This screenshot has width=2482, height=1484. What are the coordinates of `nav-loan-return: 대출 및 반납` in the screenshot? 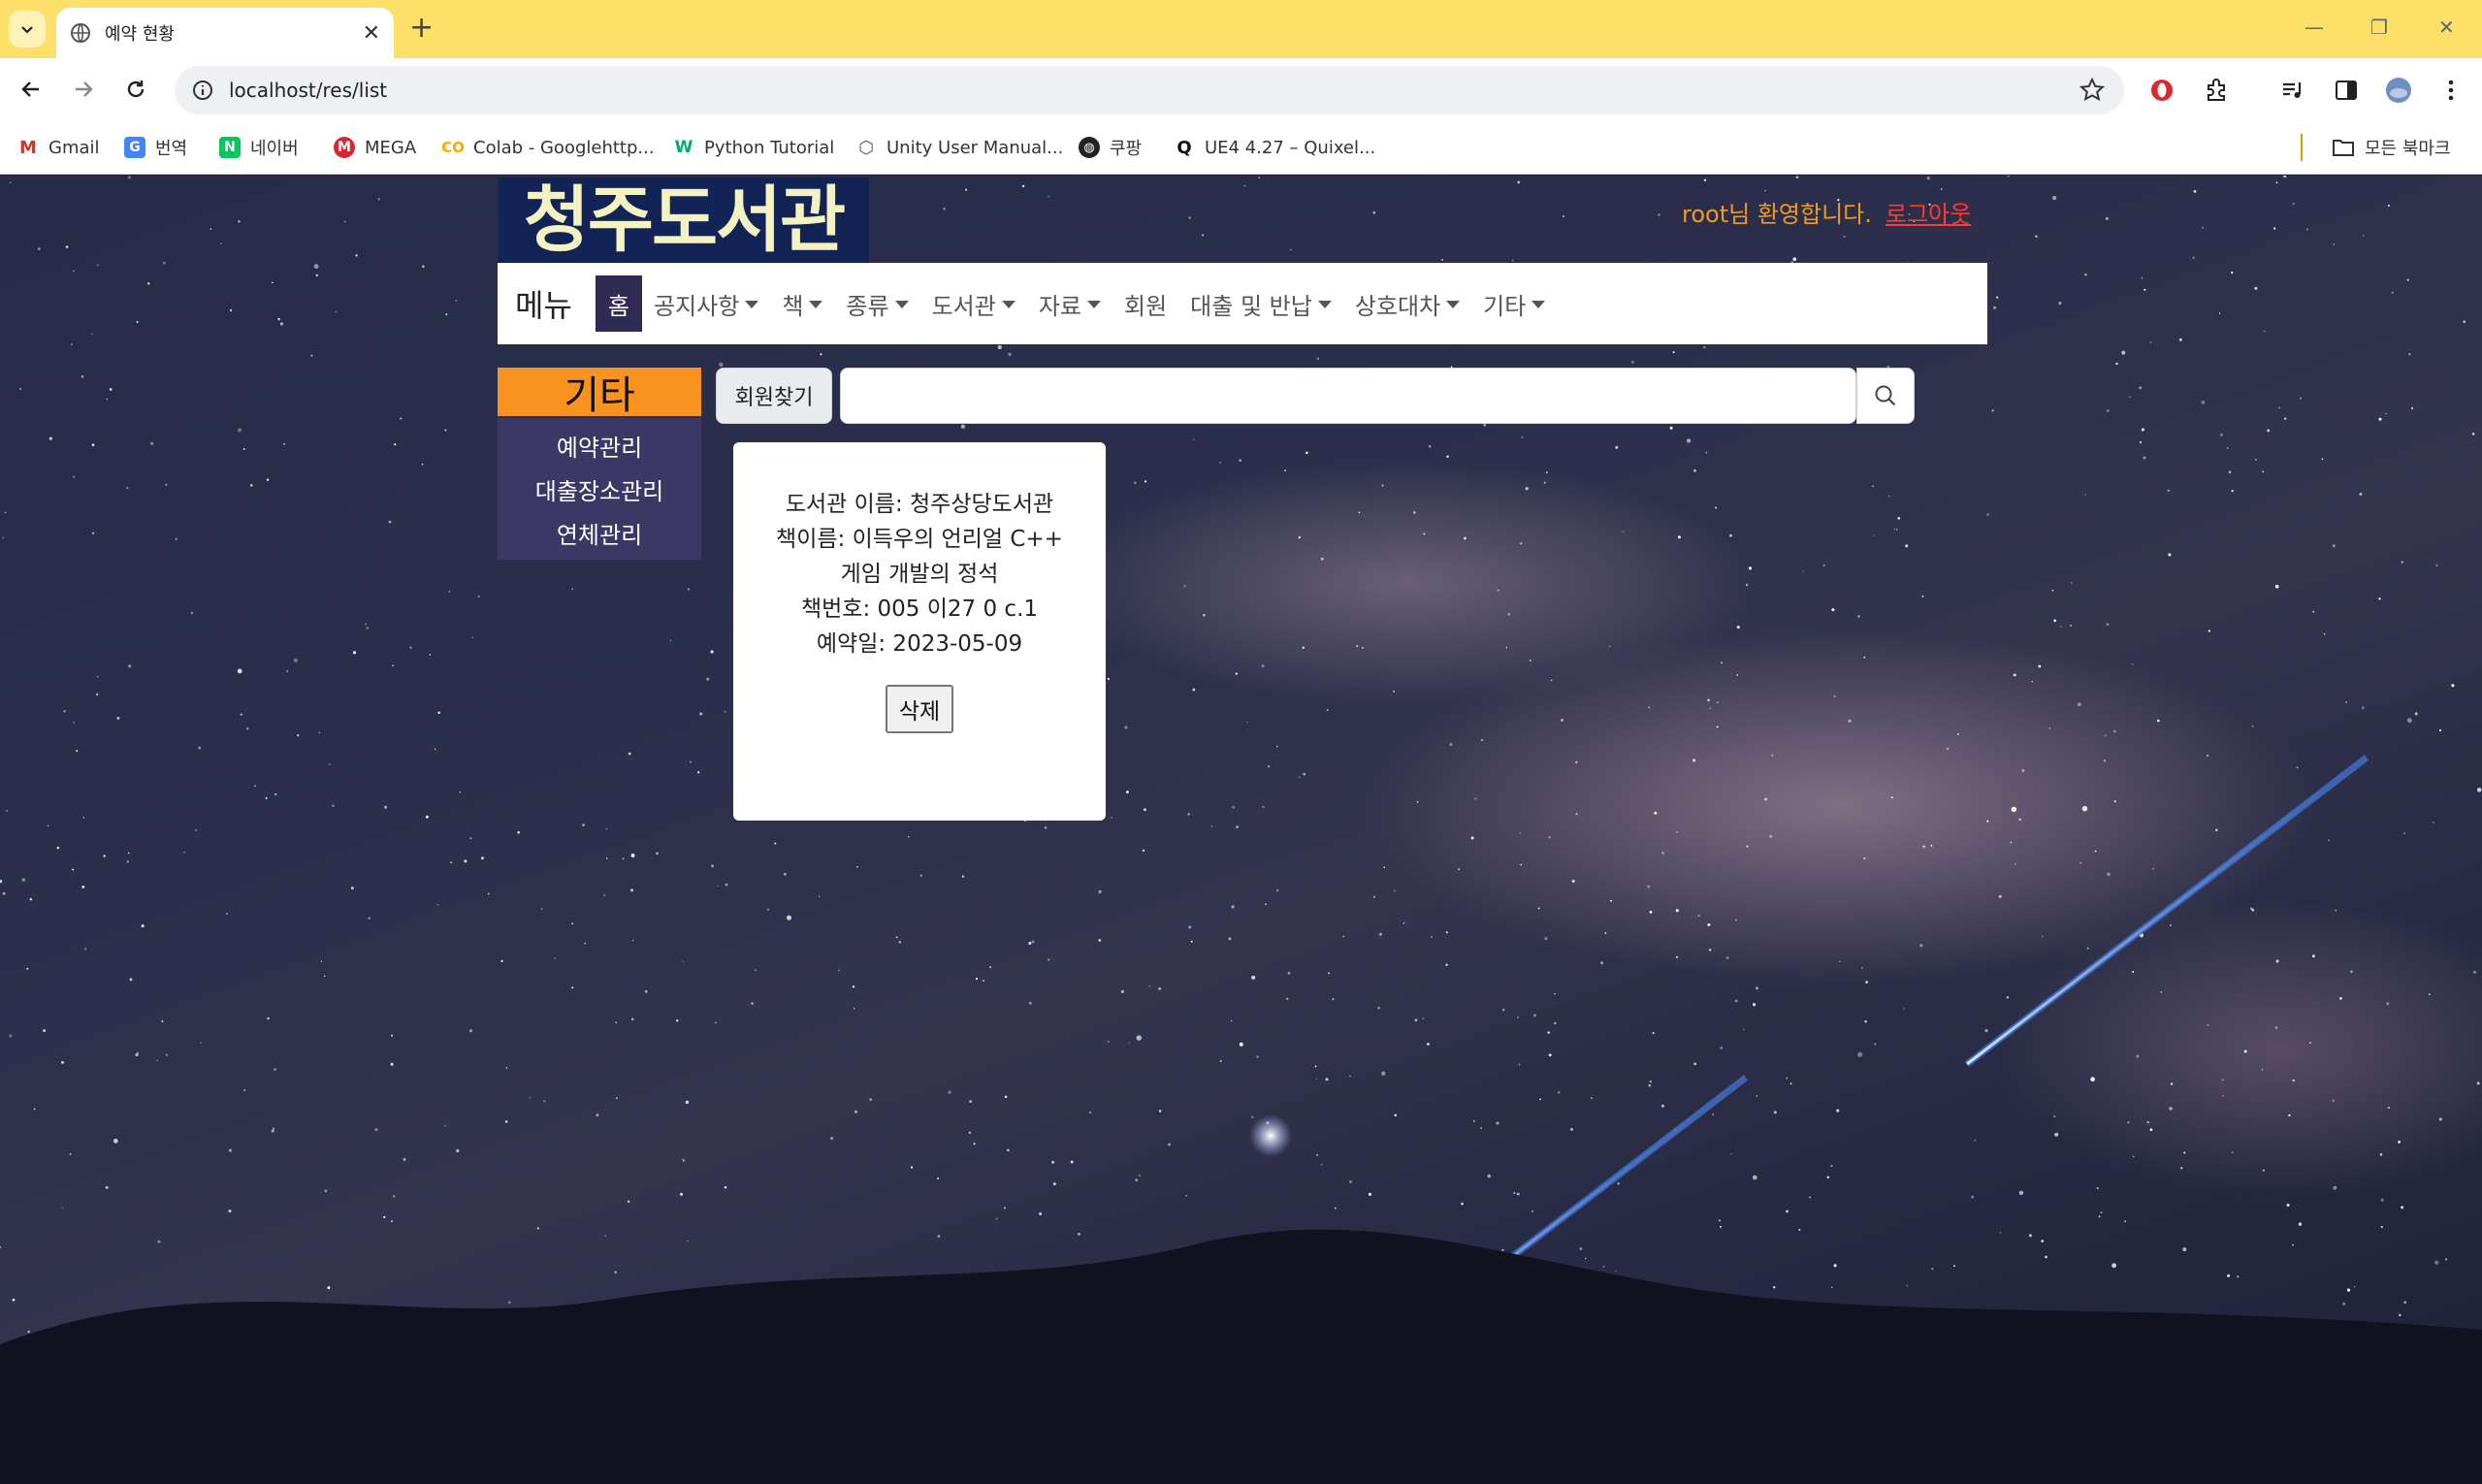 It's located at (1260, 303).